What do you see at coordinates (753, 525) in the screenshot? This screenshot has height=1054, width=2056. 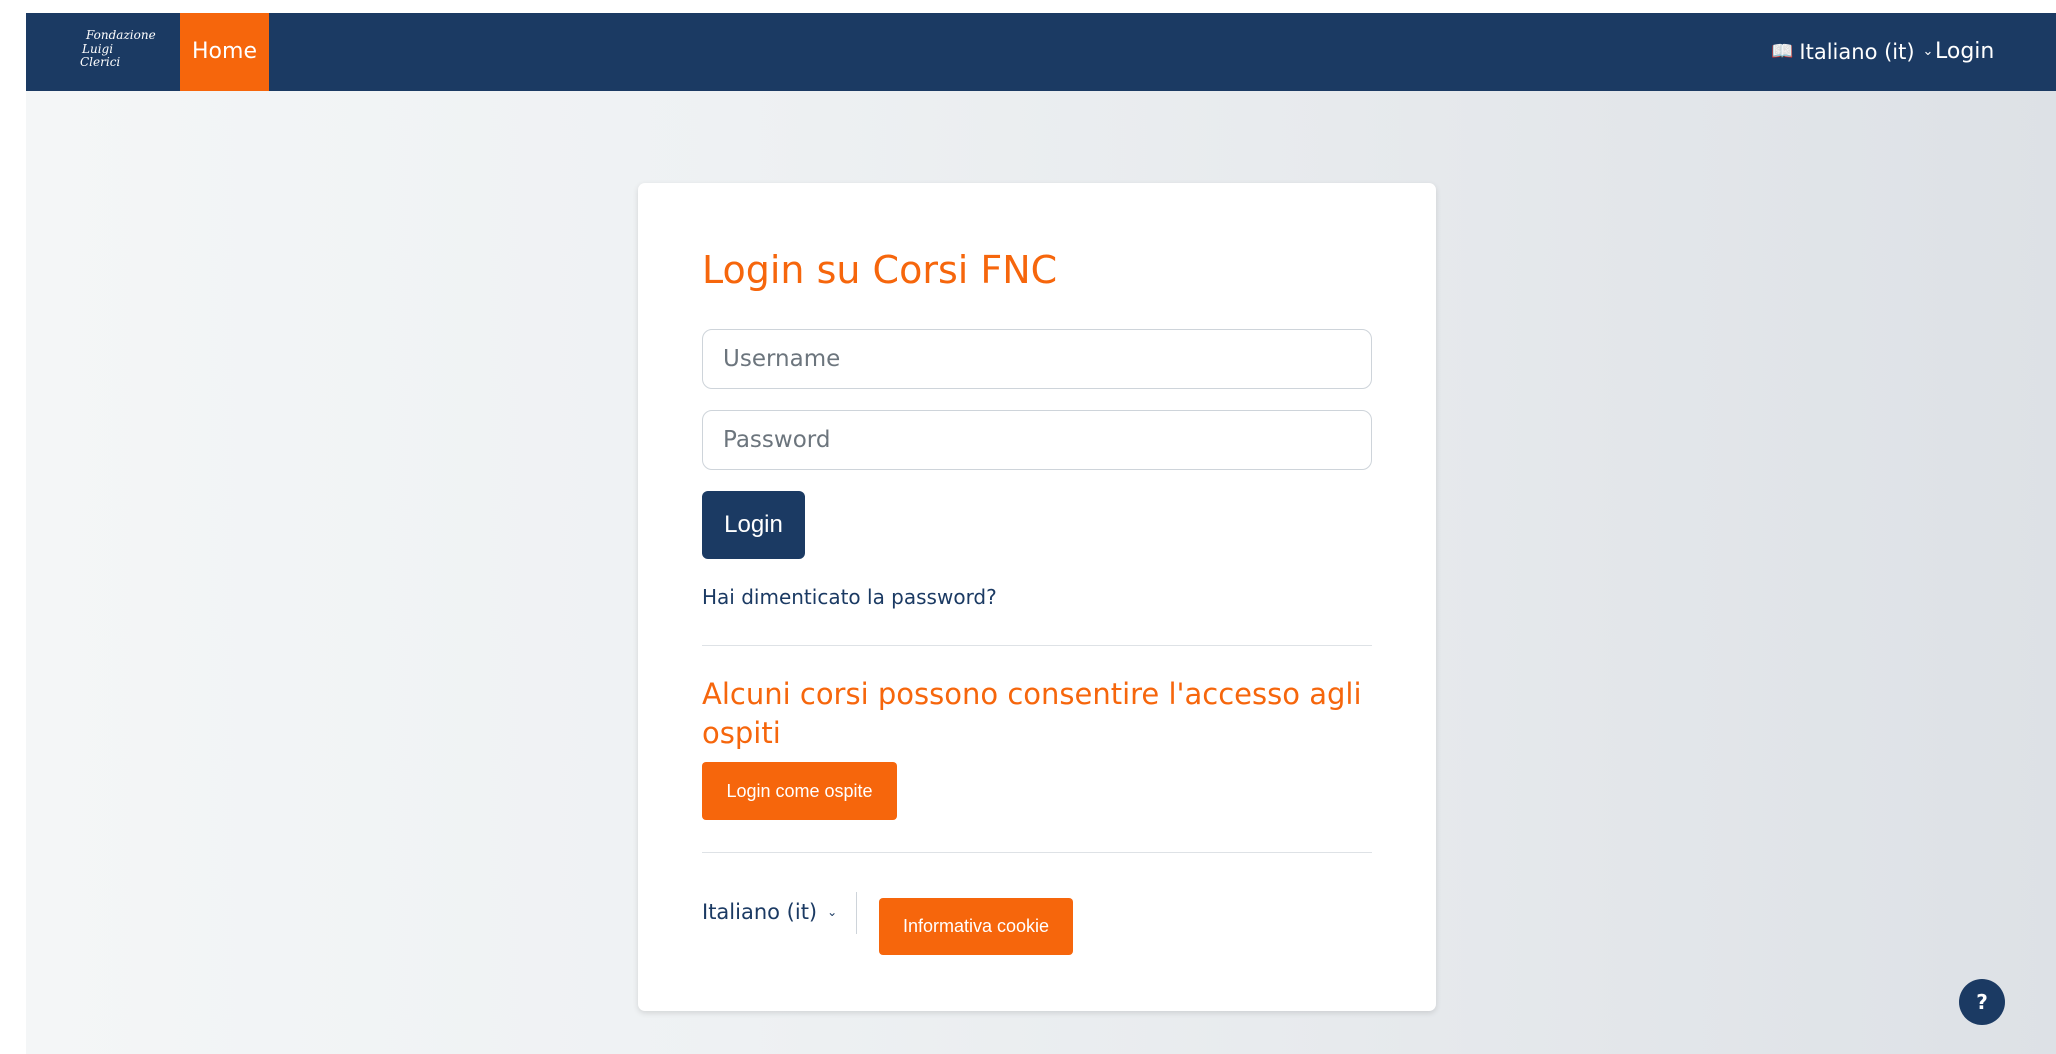 I see `login-button: Login` at bounding box center [753, 525].